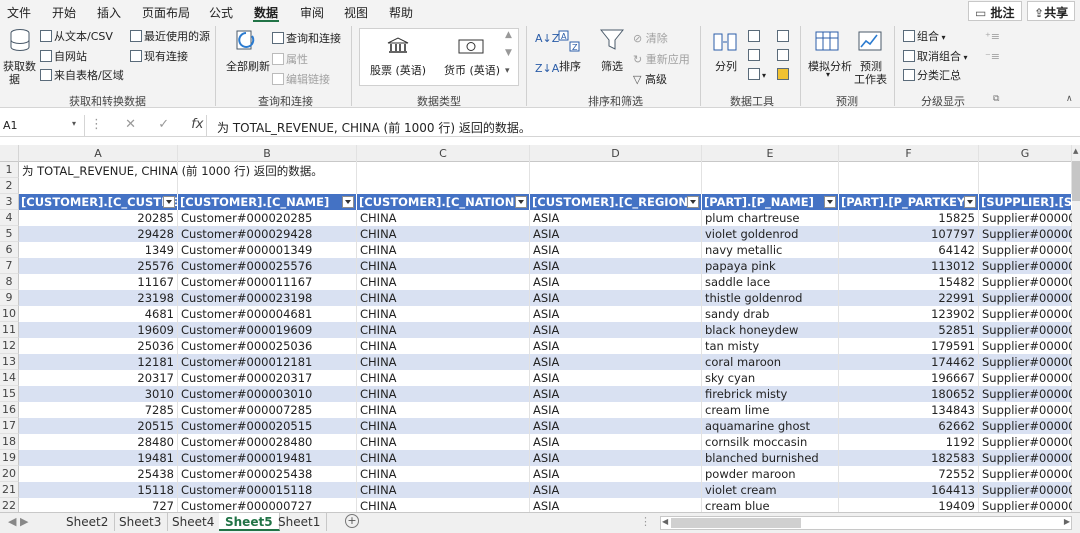  Describe the element at coordinates (9, 458) in the screenshot. I see `row-header: 19` at that location.